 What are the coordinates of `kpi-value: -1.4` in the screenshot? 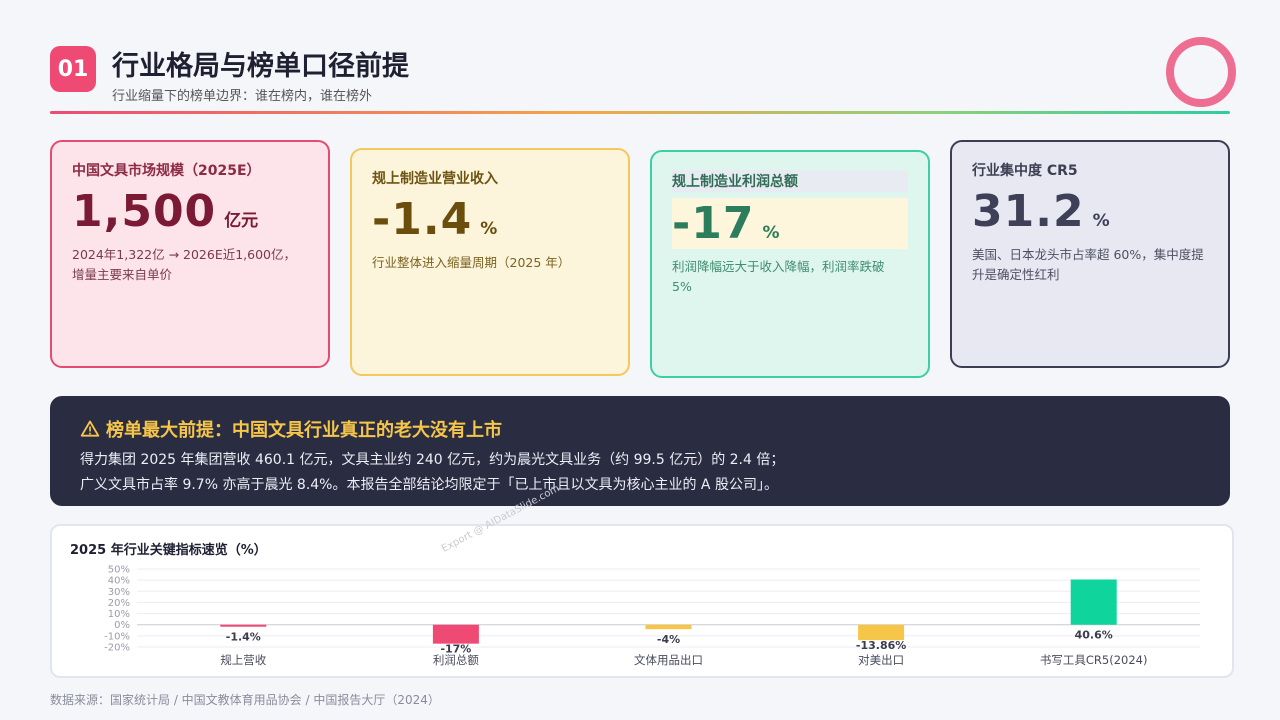 It's located at (422, 219).